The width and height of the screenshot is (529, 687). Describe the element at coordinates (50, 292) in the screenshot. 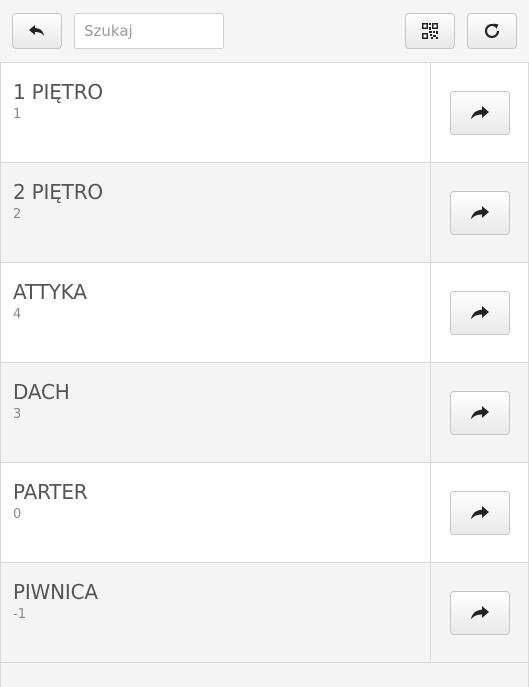

I see `level-name: ATTYKA` at that location.